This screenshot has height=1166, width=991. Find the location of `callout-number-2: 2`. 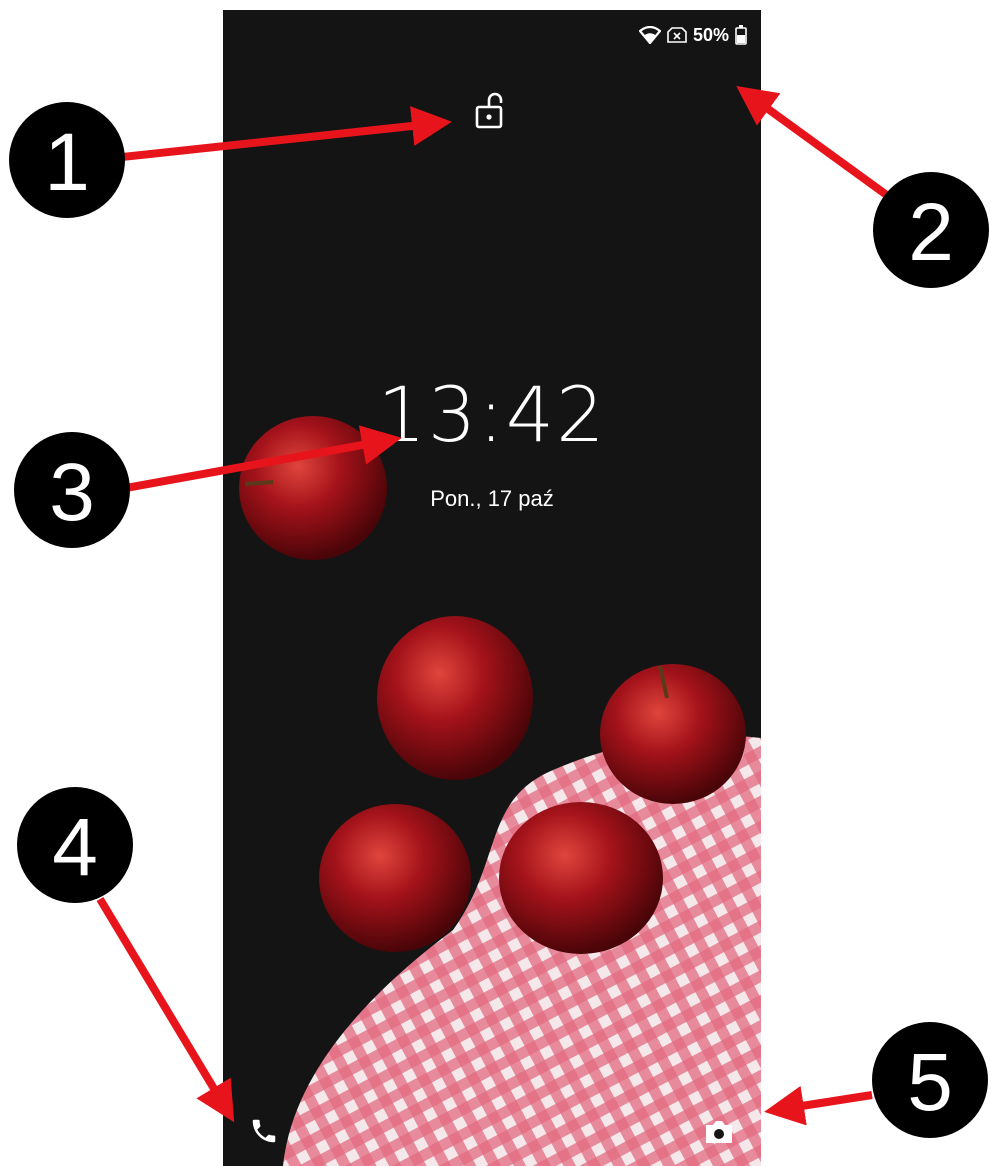

callout-number-2: 2 is located at coordinates (931, 232).